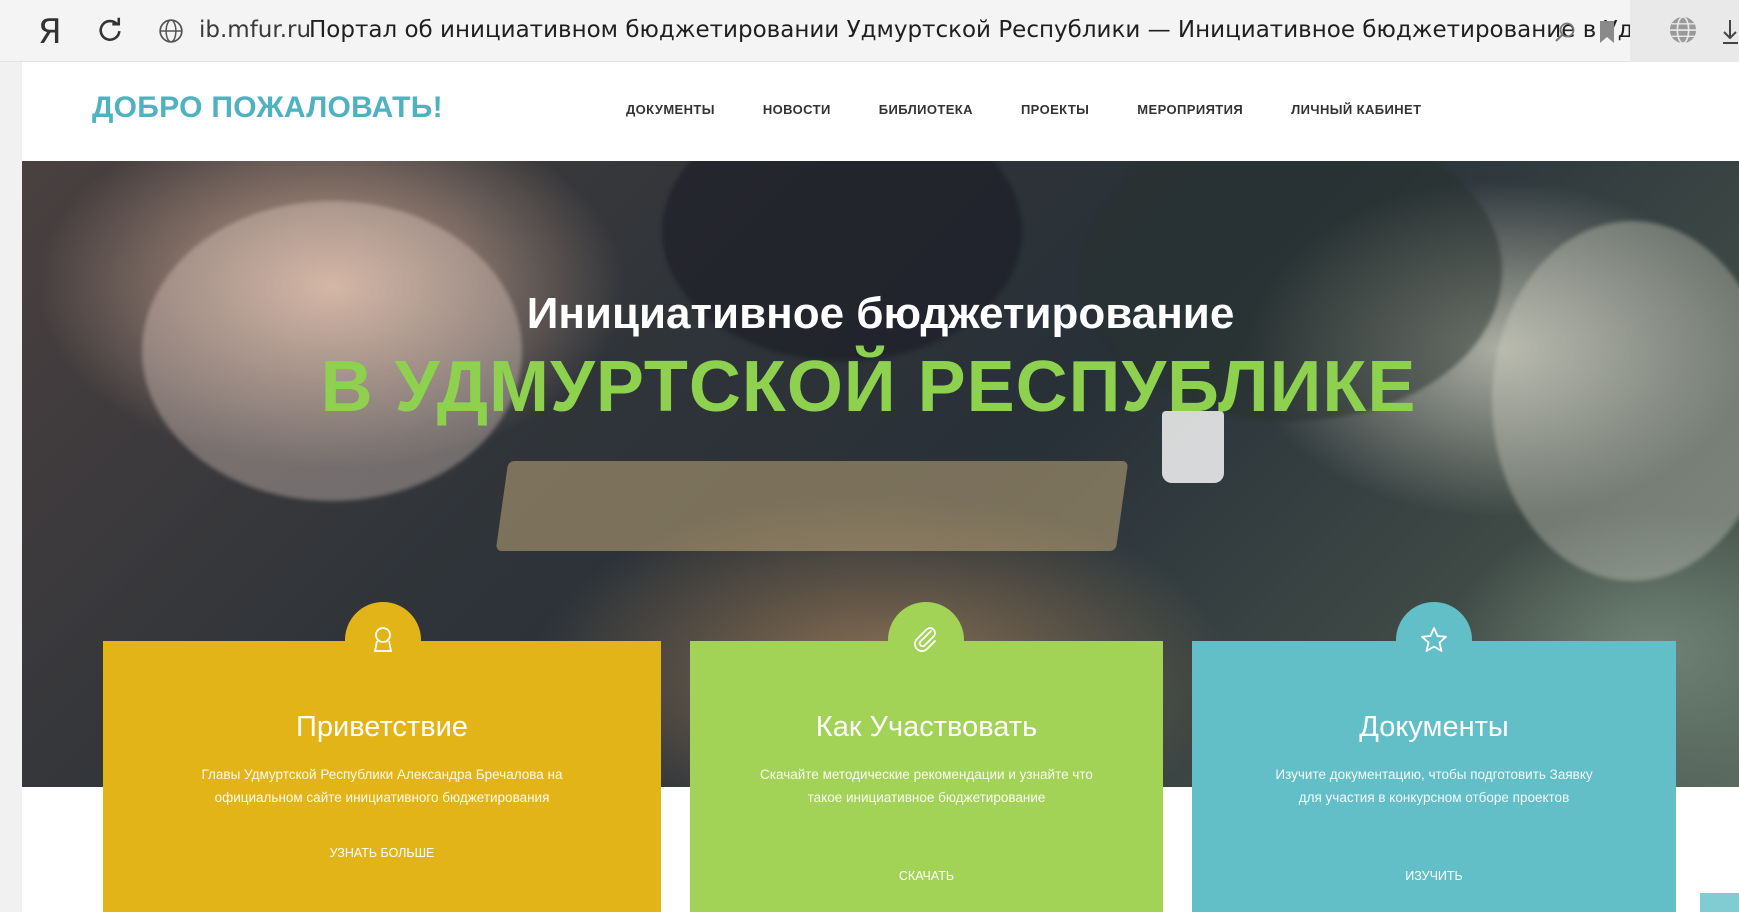  I want to click on extension-globe-icon, so click(1683, 30).